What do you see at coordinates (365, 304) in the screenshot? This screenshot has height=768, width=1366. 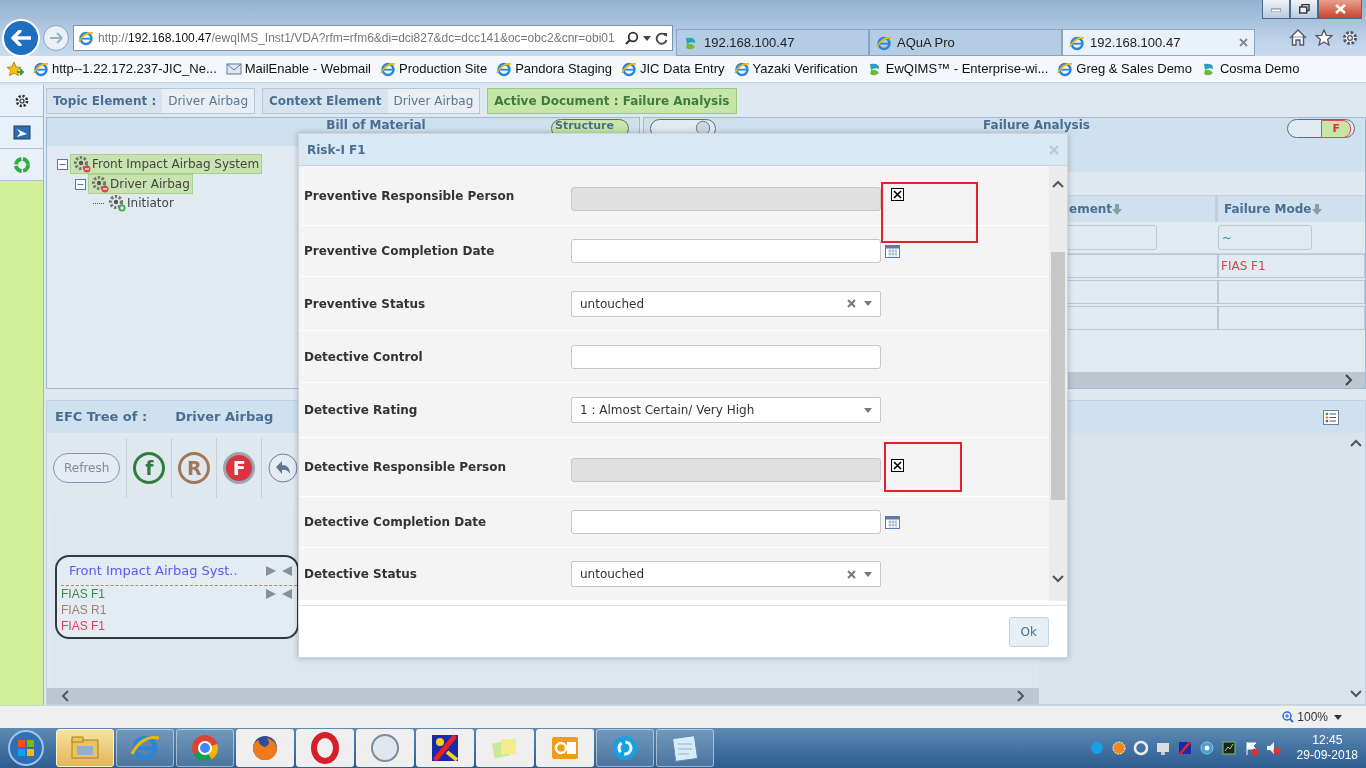 I see `field-label: Preventive Status` at bounding box center [365, 304].